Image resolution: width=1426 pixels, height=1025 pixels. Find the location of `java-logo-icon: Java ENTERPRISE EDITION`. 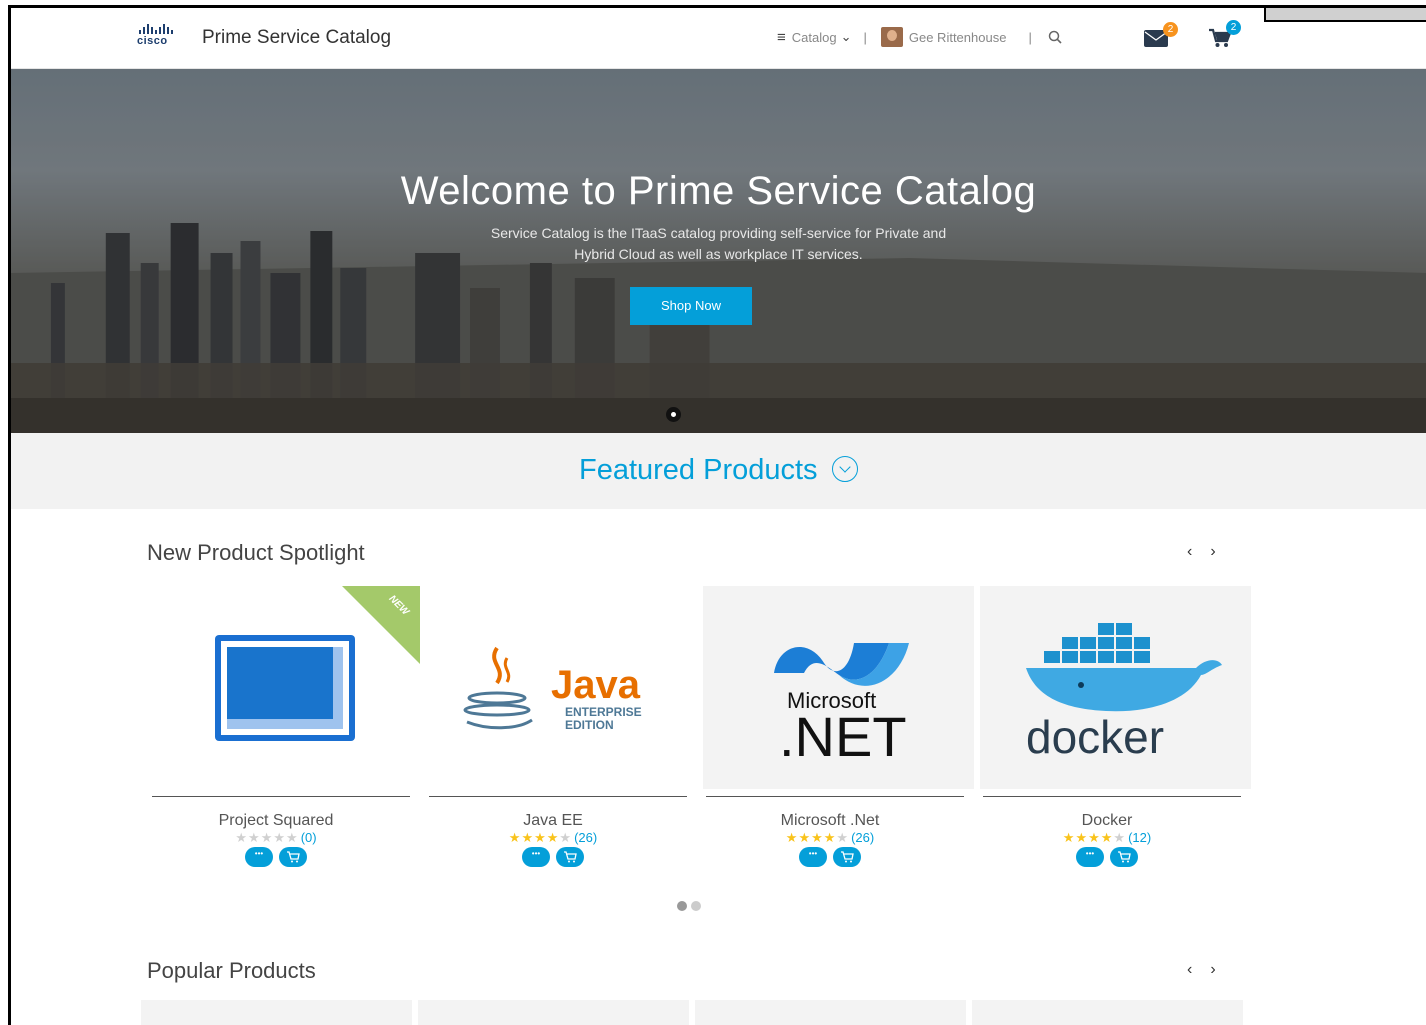

java-logo-icon: Java ENTERPRISE EDITION is located at coordinates (552, 689).